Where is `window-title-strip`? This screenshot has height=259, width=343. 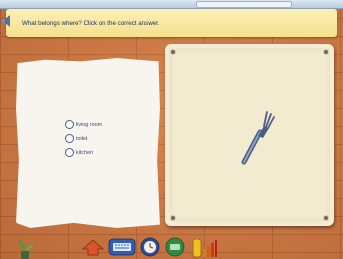
window-title-strip is located at coordinates (171, 4).